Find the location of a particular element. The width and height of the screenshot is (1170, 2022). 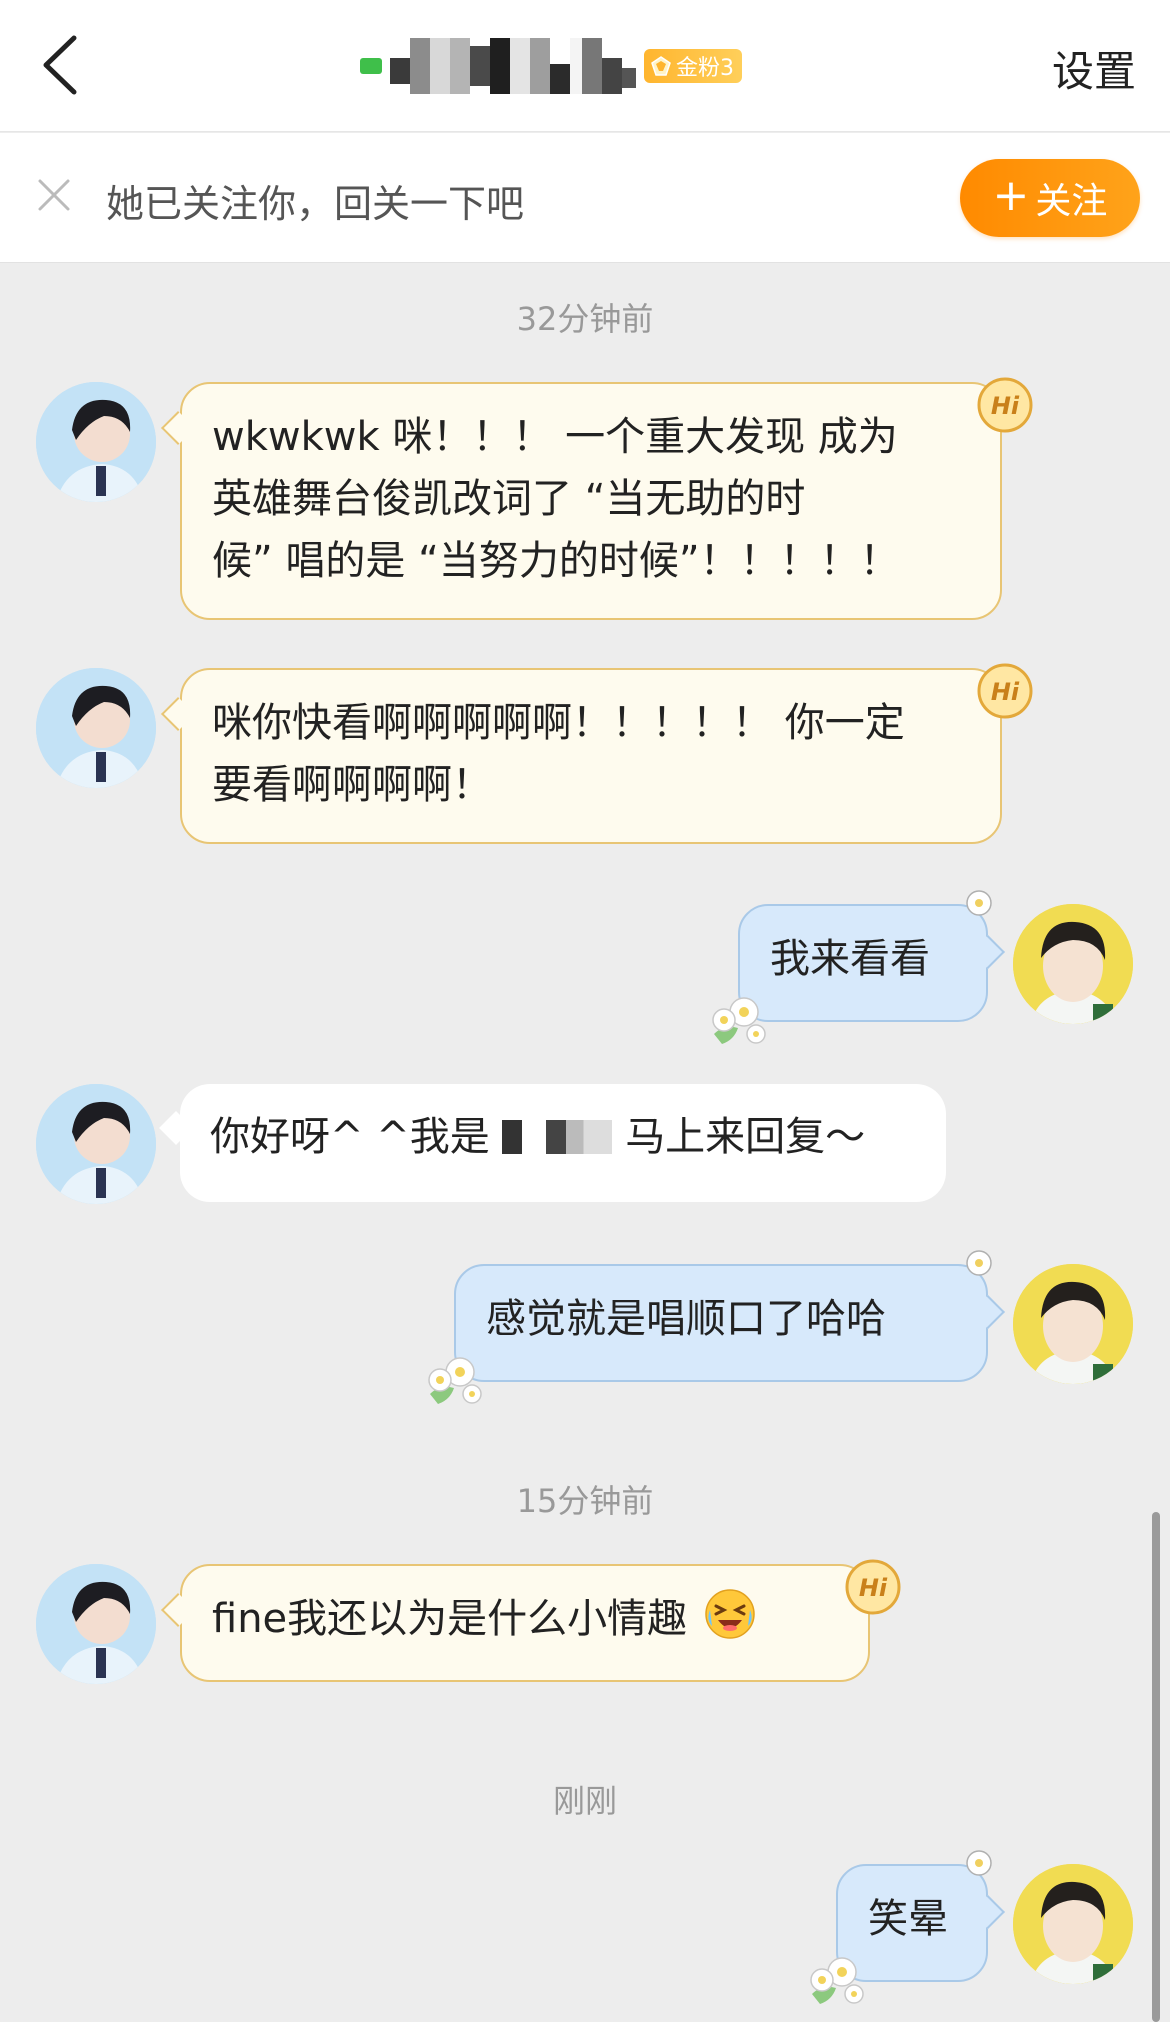

timestamp: 32分钟前 is located at coordinates (585, 319).